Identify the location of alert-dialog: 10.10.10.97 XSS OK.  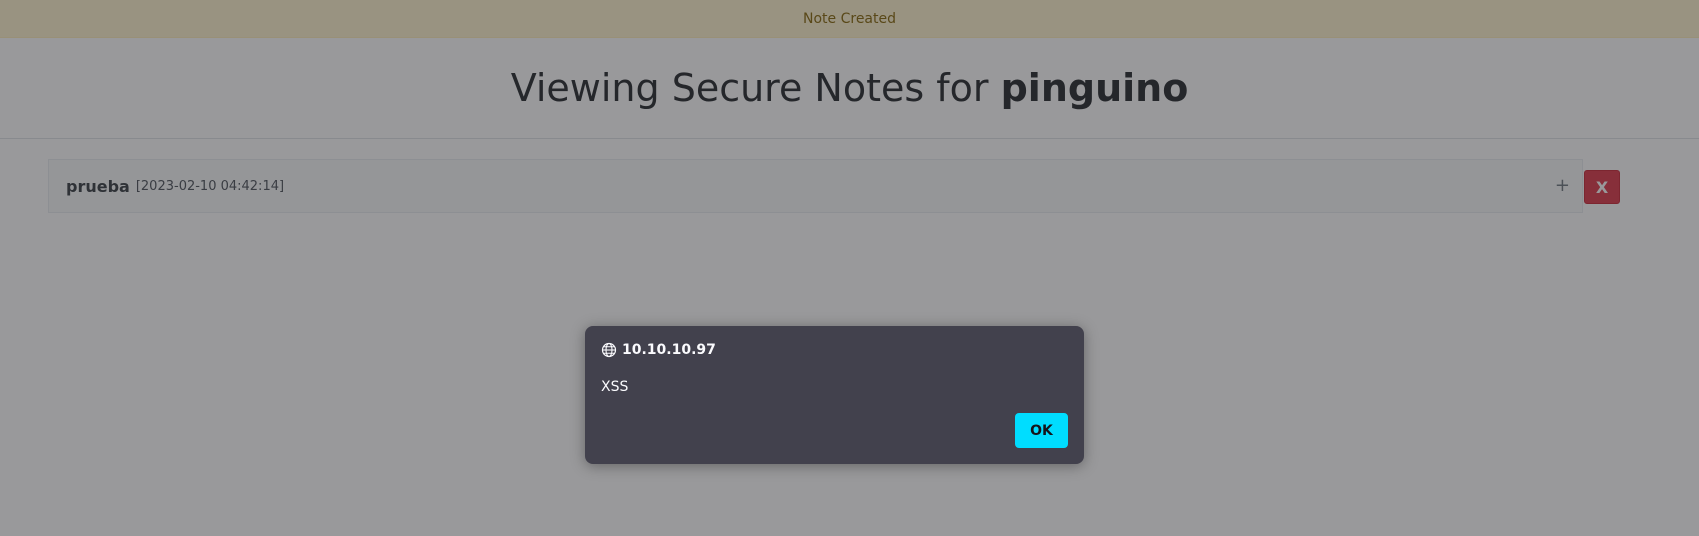
(834, 395).